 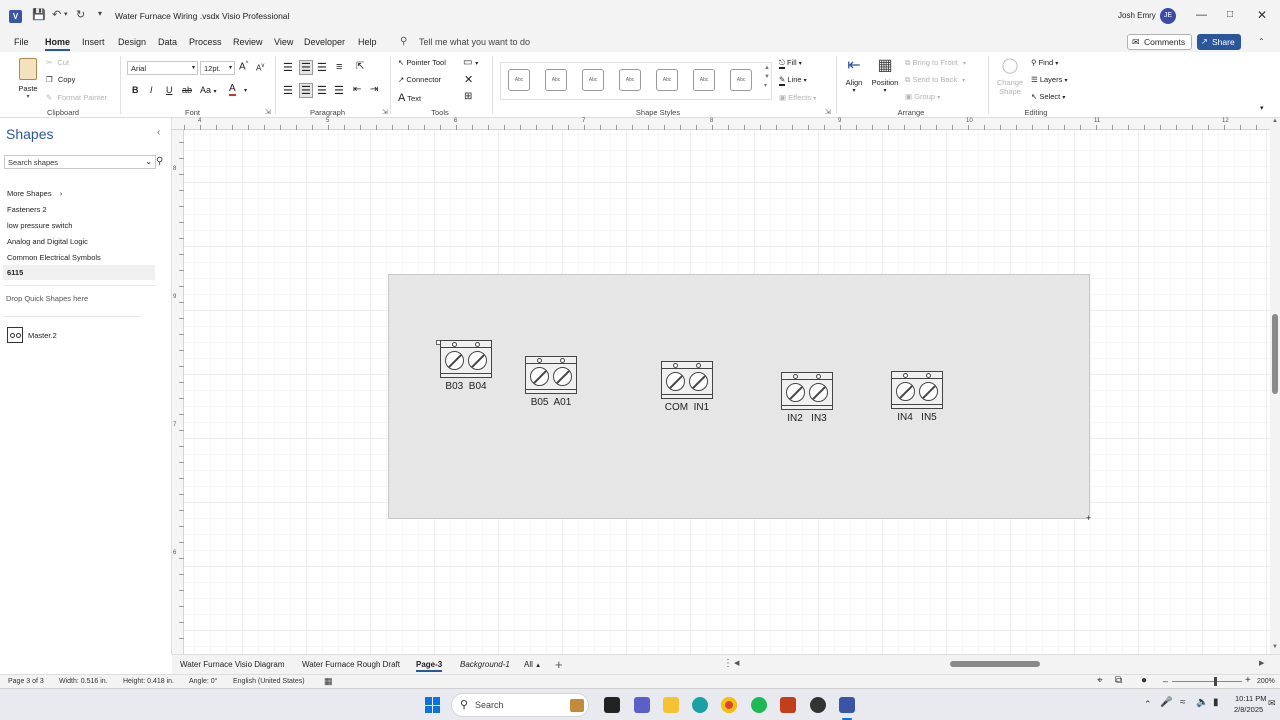 What do you see at coordinates (409, 98) in the screenshot?
I see `text-button: A Text` at bounding box center [409, 98].